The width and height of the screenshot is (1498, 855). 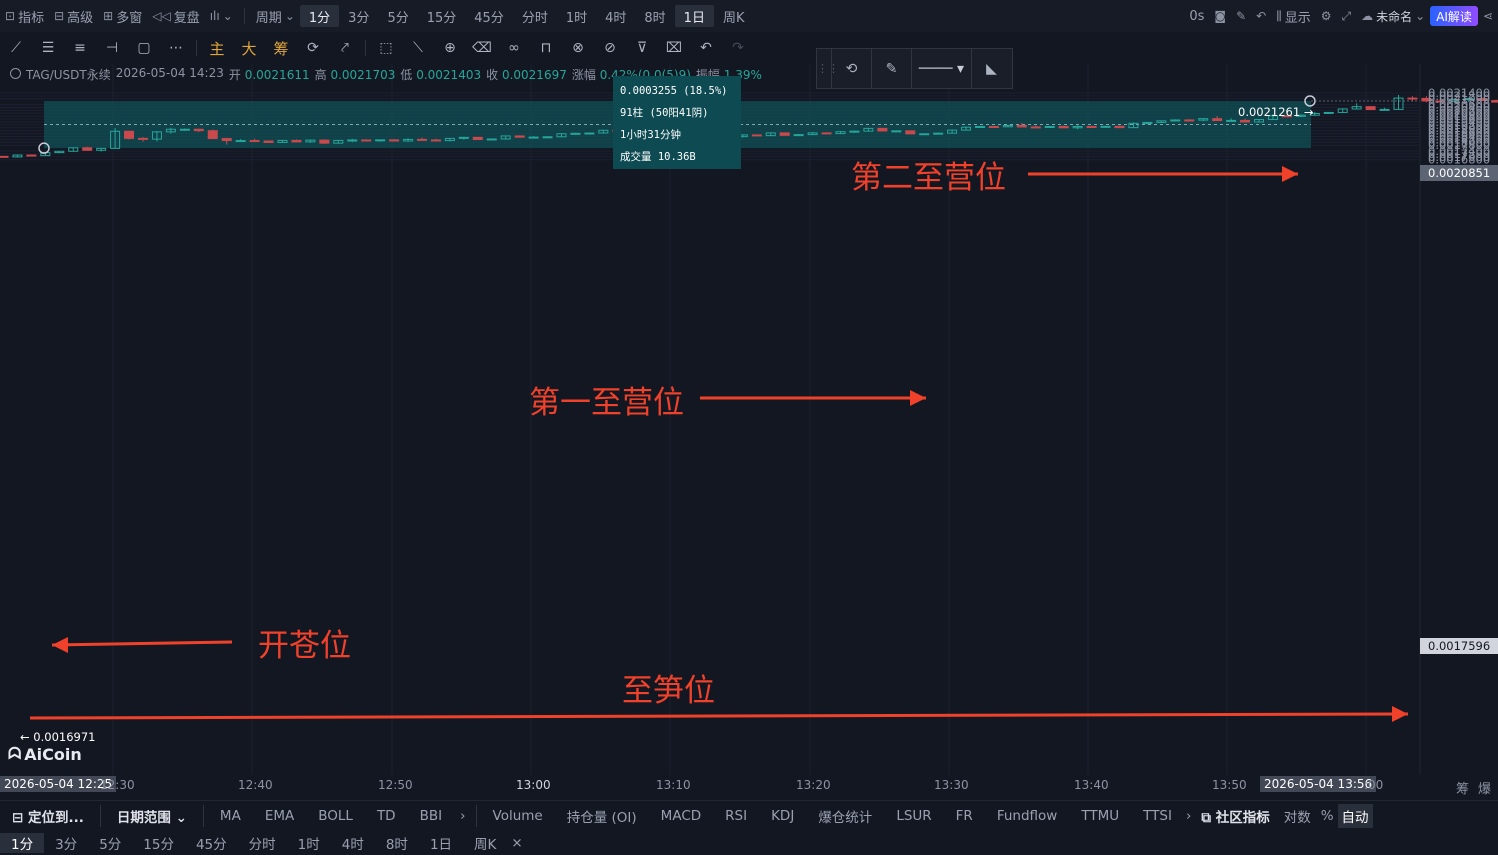 I want to click on tf-5m: 5分, so click(x=397, y=16).